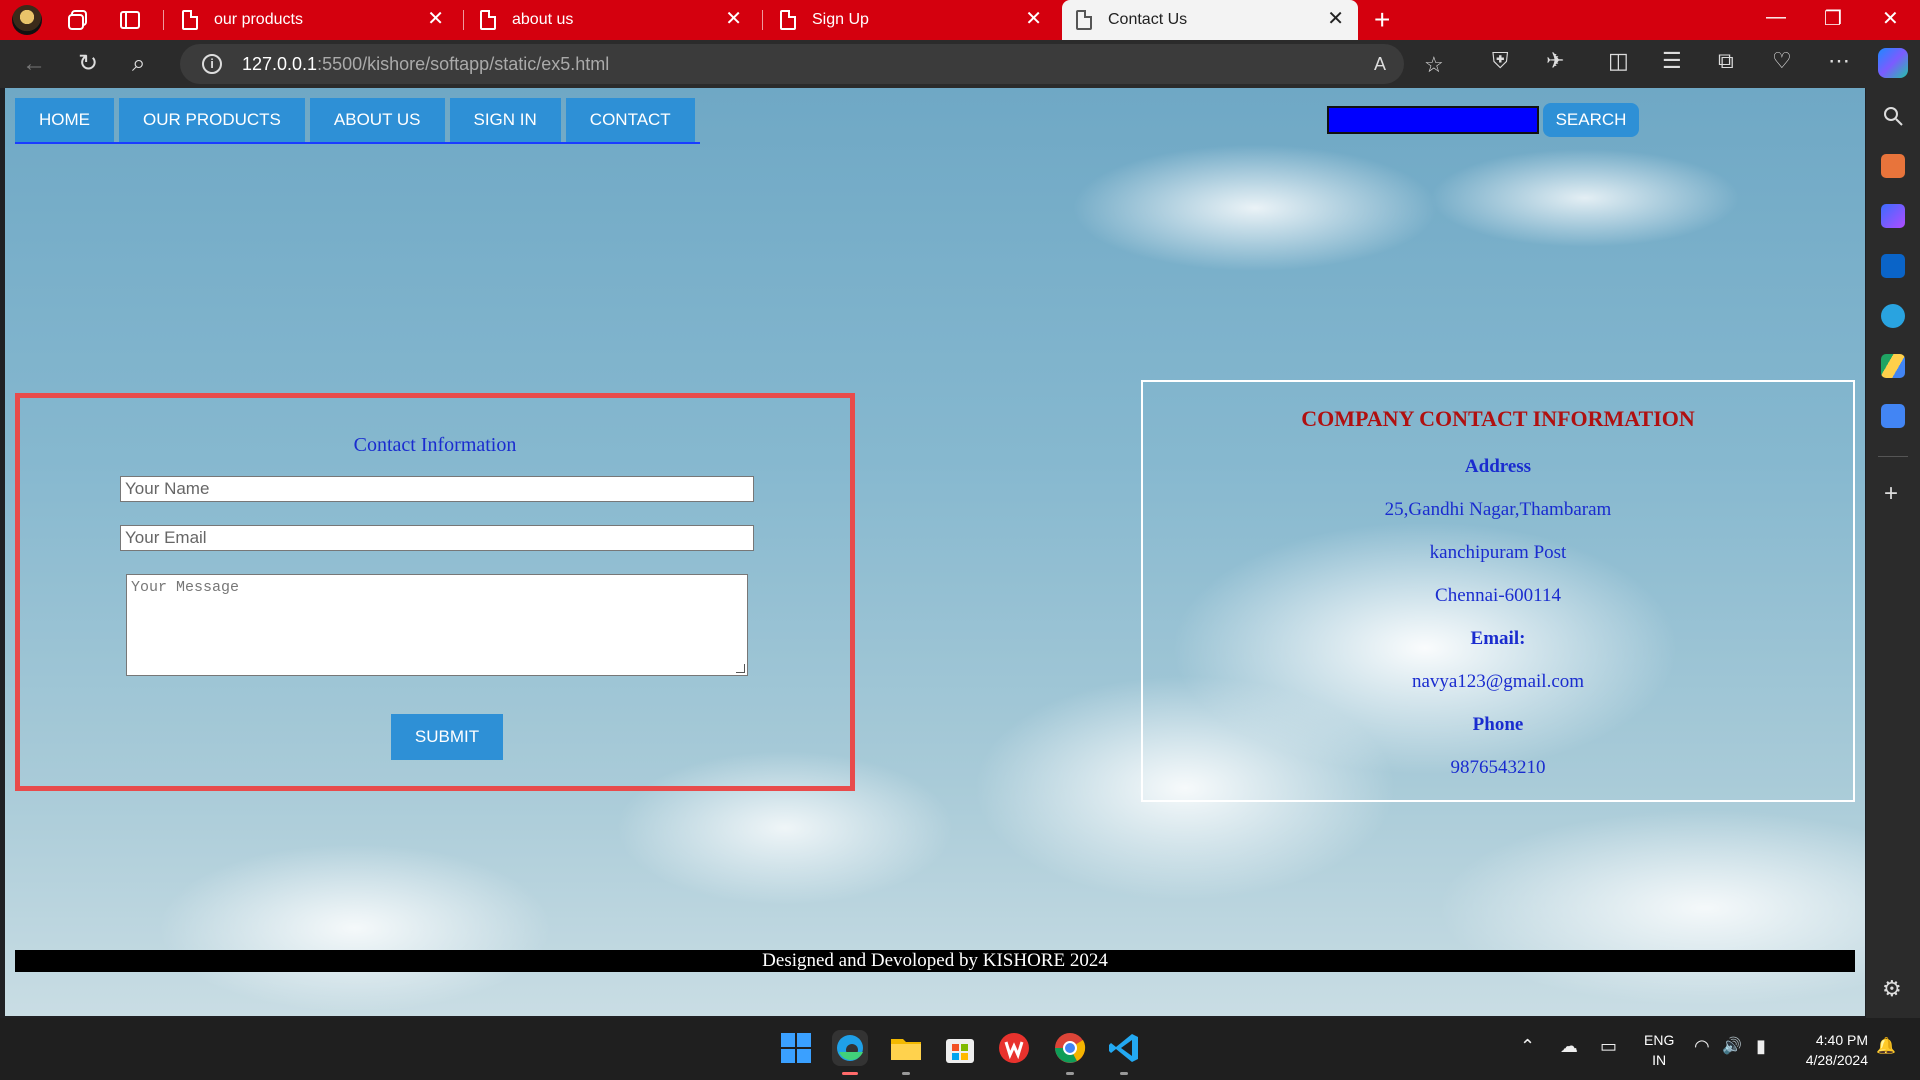  What do you see at coordinates (1659, 1050) in the screenshot?
I see `input-language: ENG IN` at bounding box center [1659, 1050].